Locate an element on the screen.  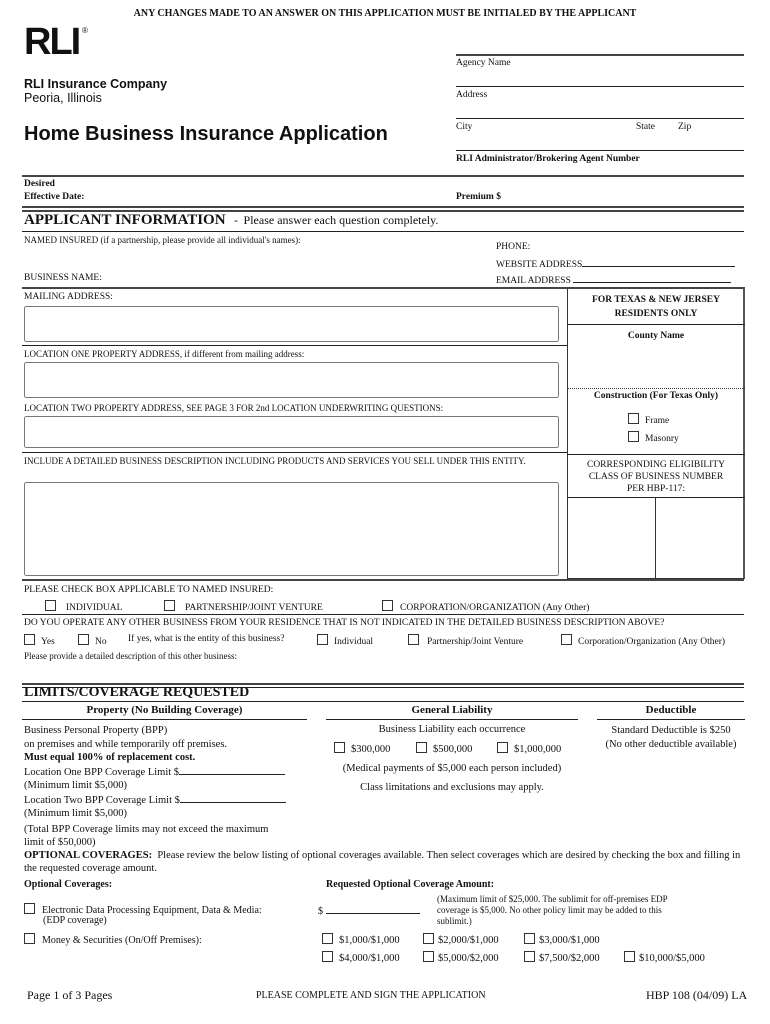
money-option-7-checkbox is located at coordinates (629, 956).